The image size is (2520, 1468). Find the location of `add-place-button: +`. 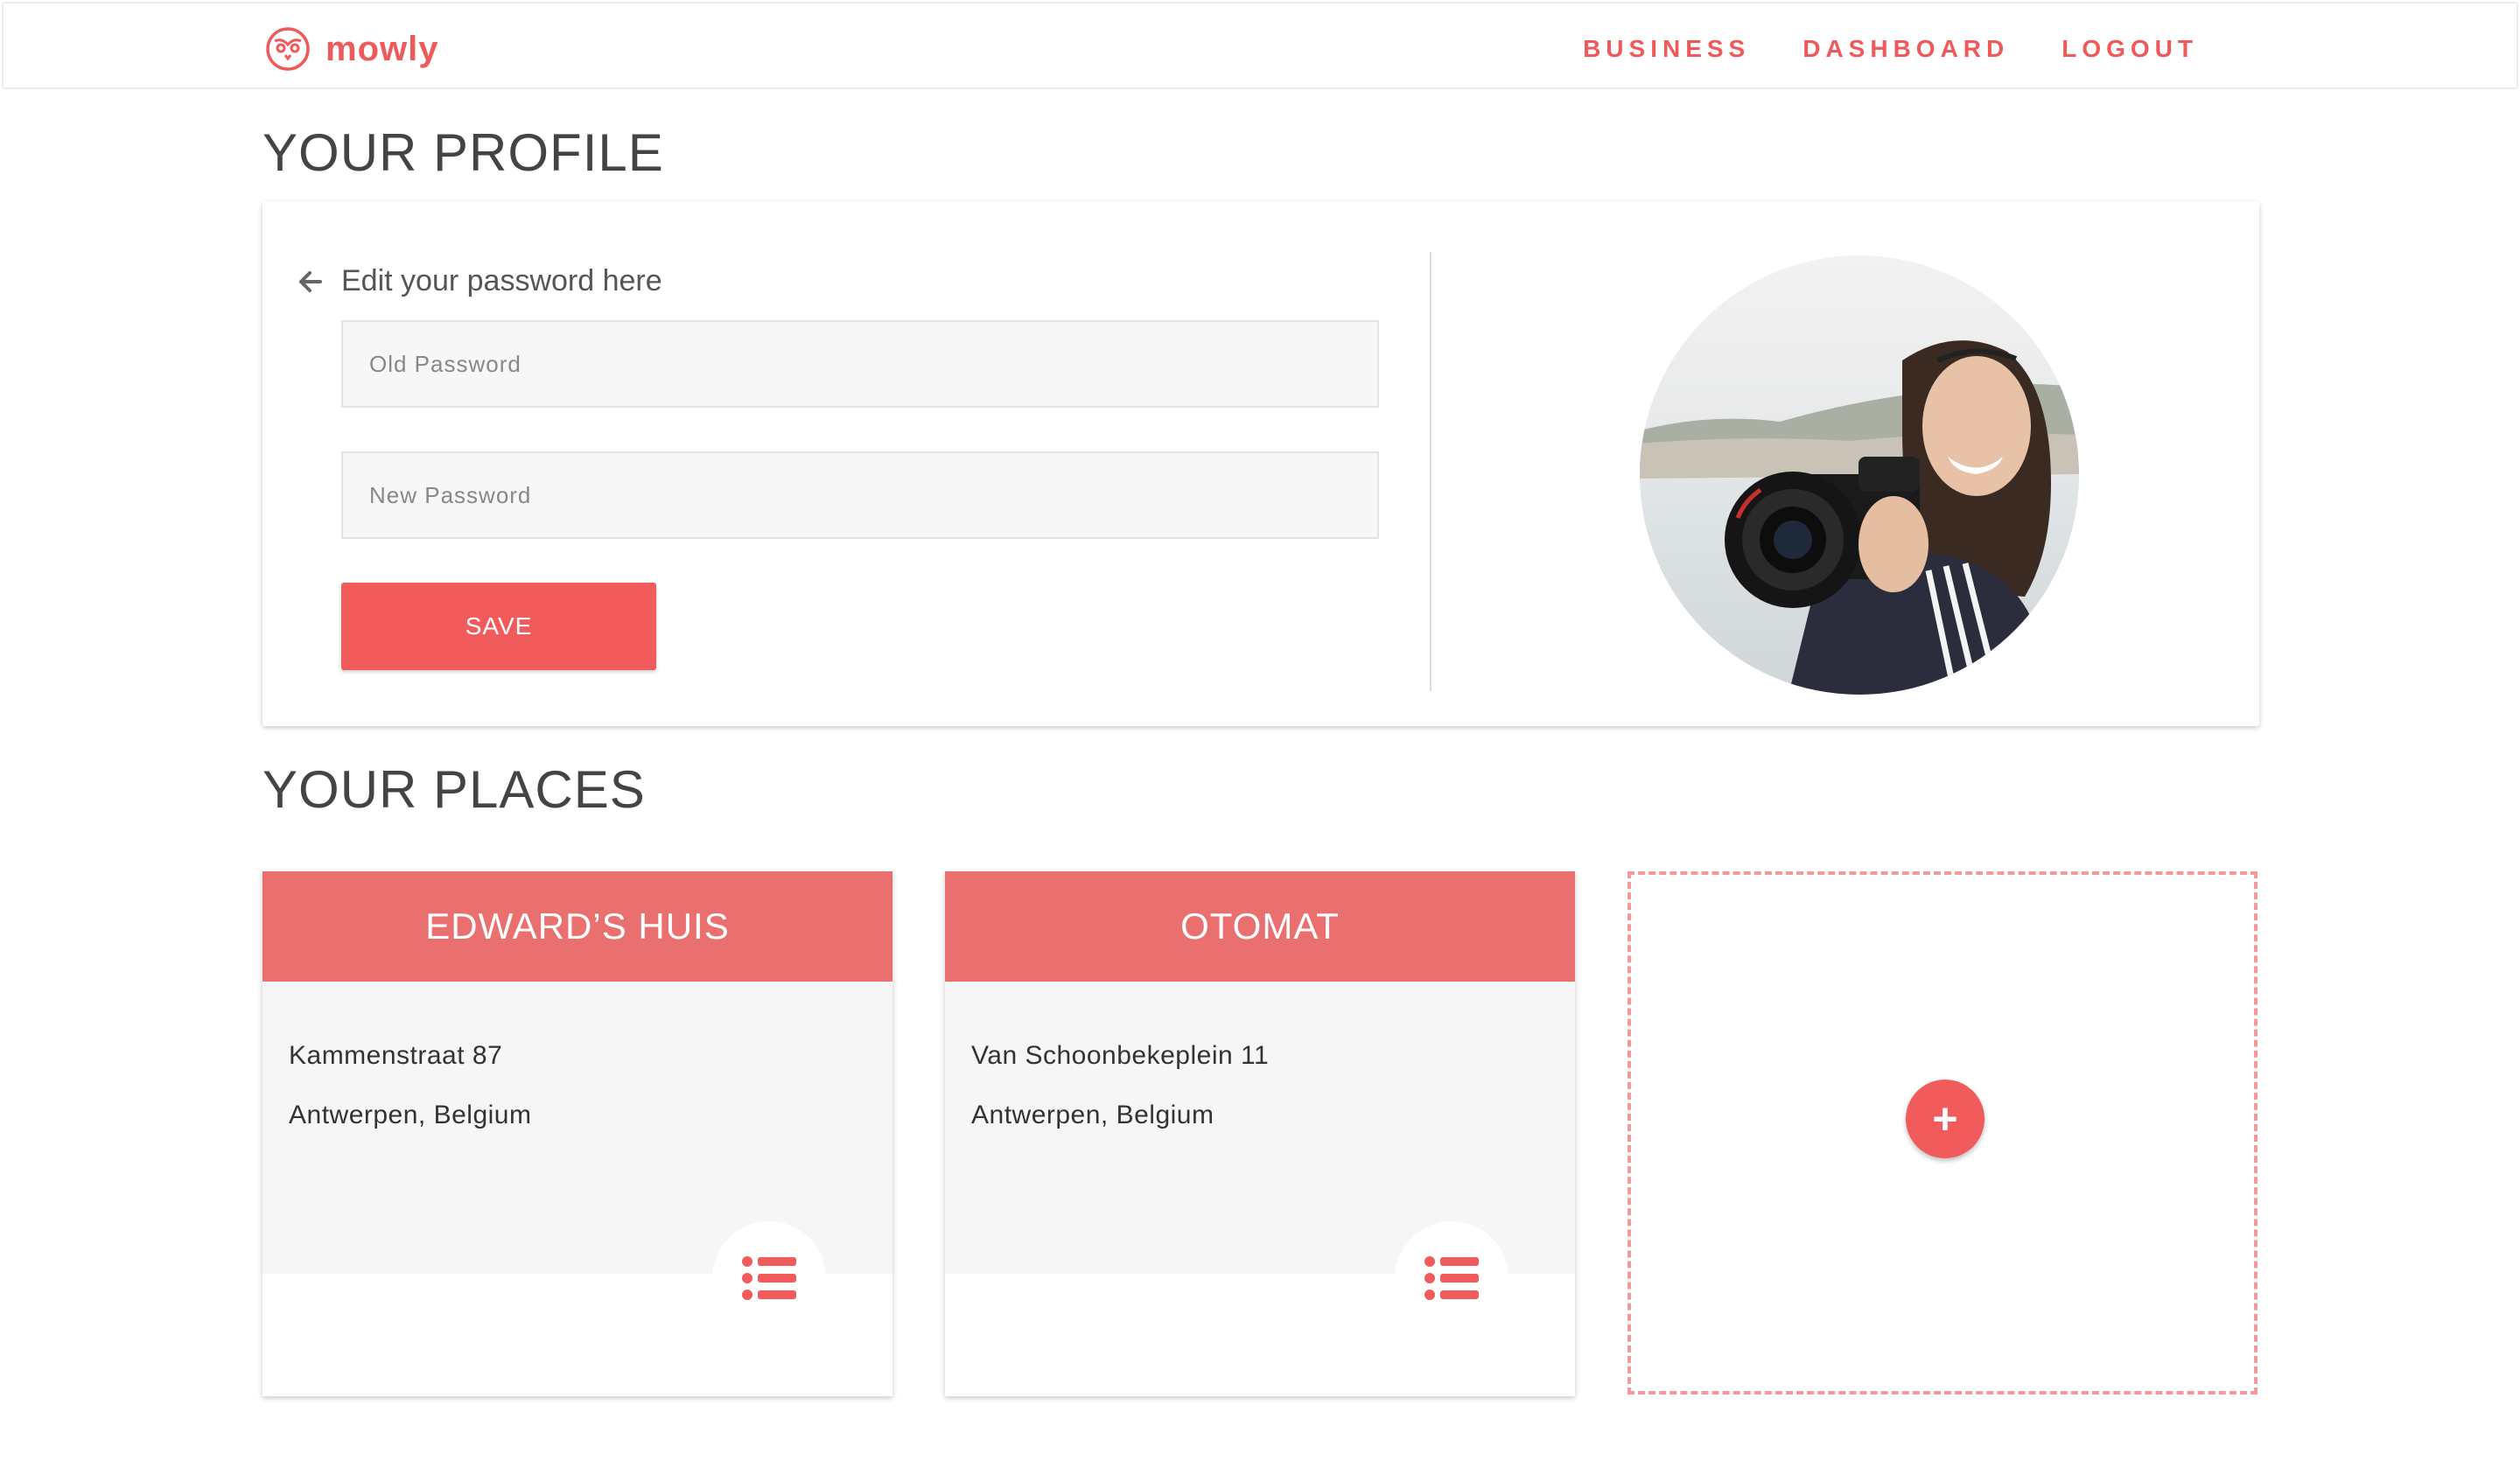

add-place-button: + is located at coordinates (1945, 1119).